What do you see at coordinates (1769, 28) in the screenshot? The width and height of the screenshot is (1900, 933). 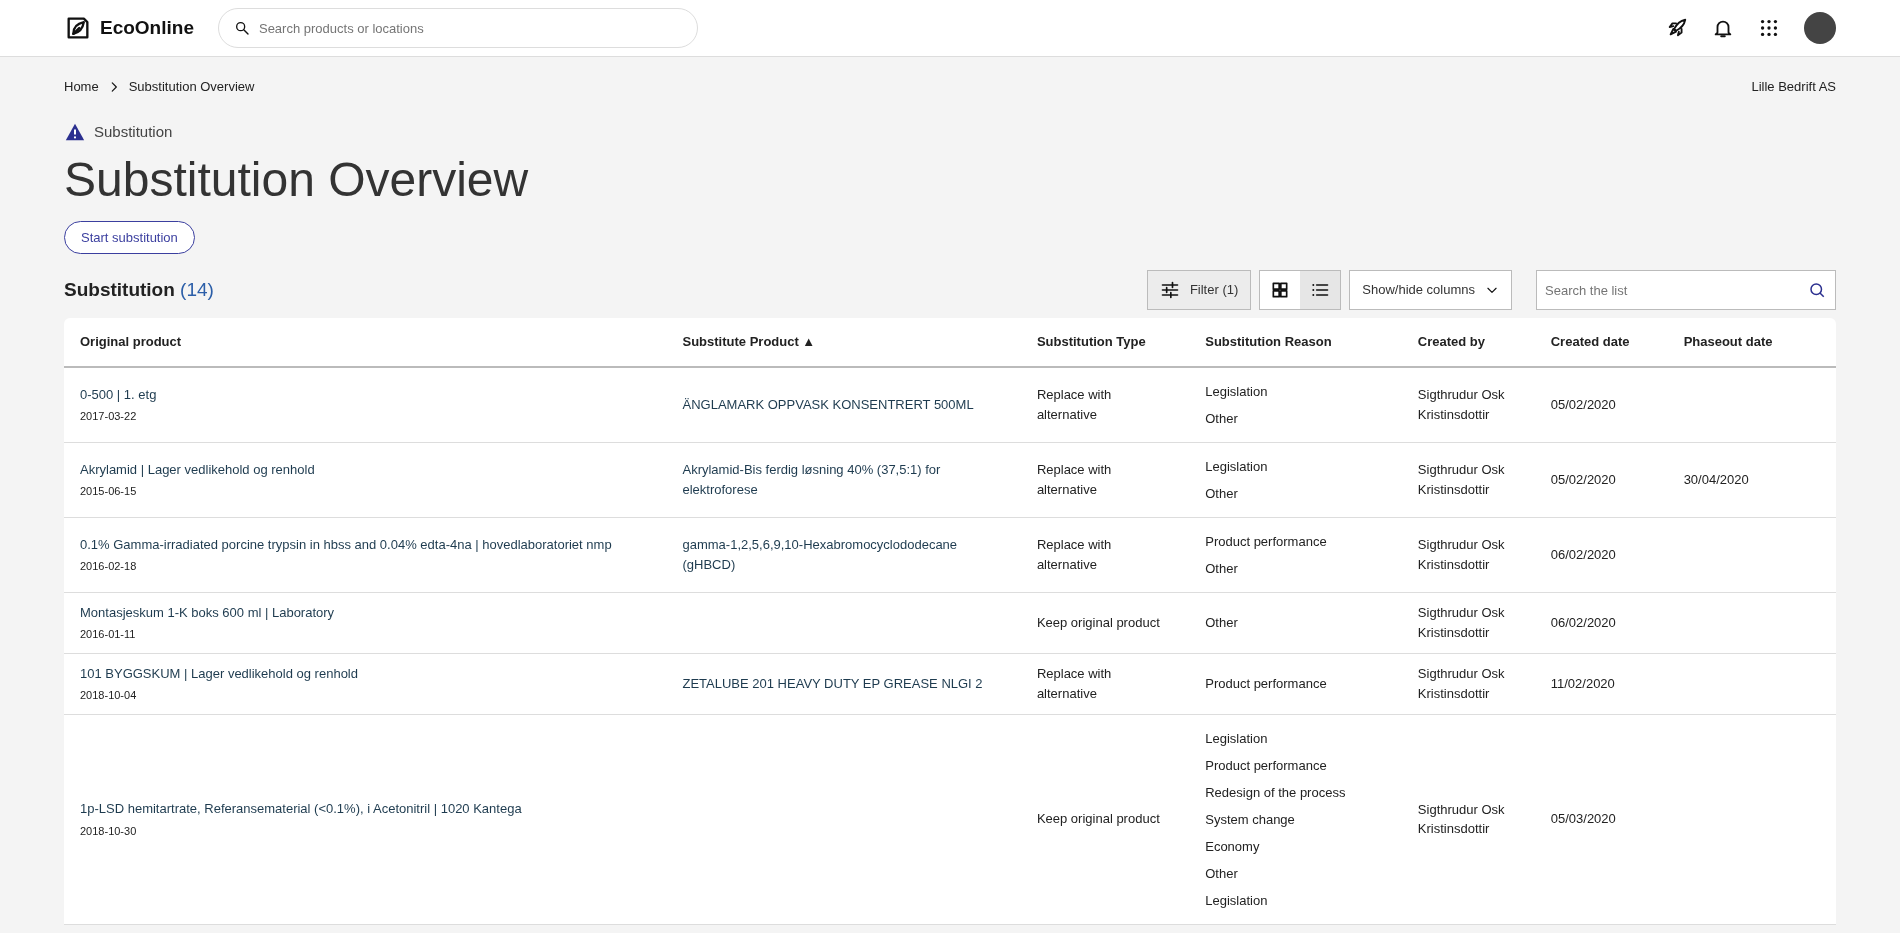 I see `apps-grid-icon` at bounding box center [1769, 28].